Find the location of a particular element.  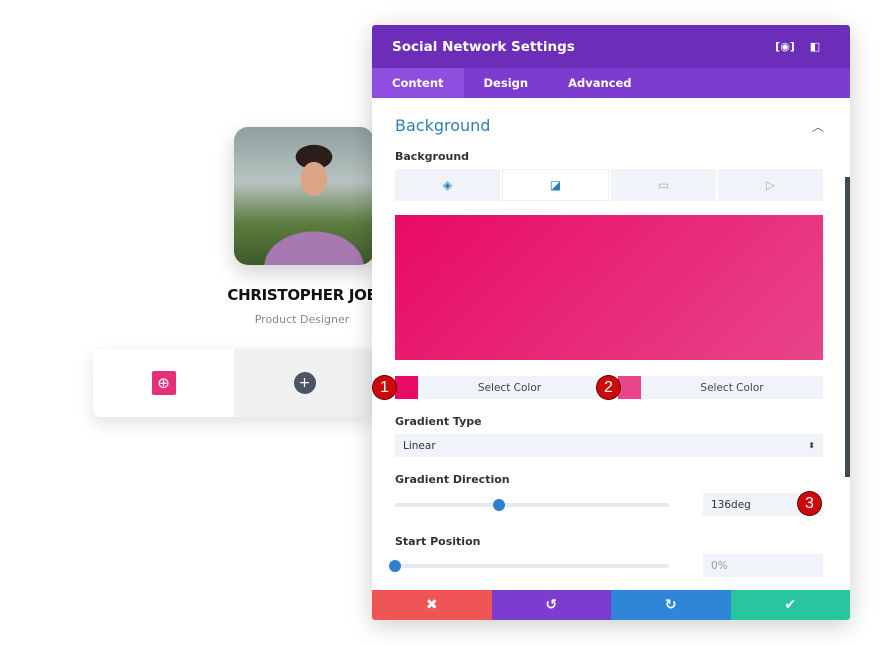

social-item: ⊕ is located at coordinates (163, 383).